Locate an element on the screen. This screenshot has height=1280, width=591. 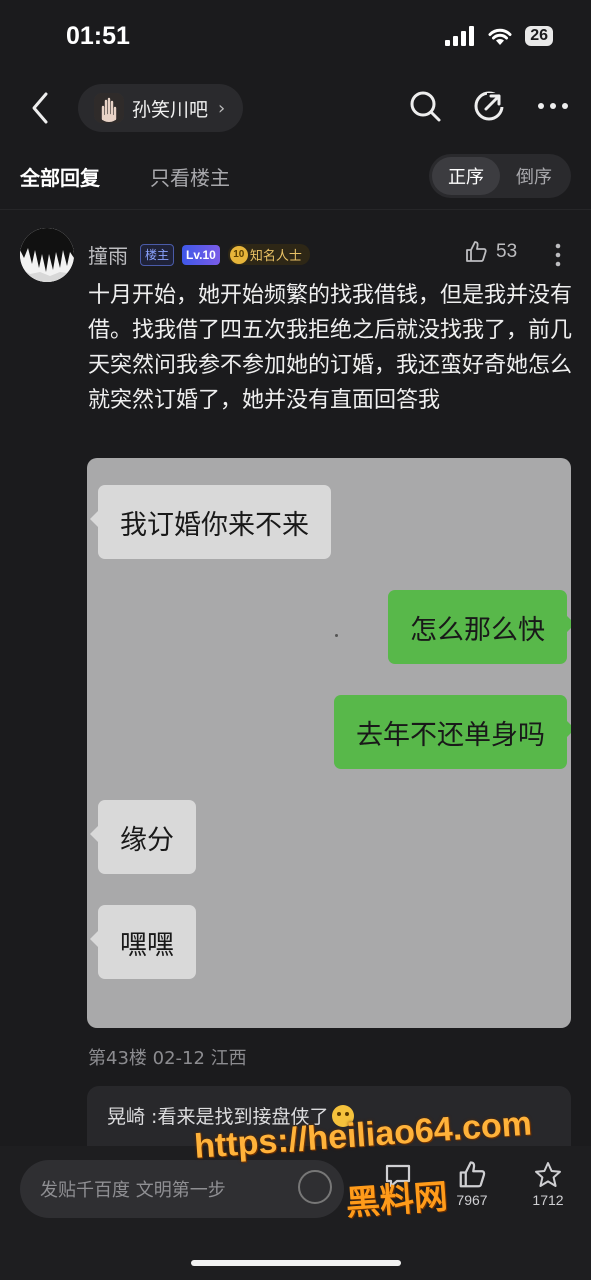
status-indicators: 26 is located at coordinates (499, 36).